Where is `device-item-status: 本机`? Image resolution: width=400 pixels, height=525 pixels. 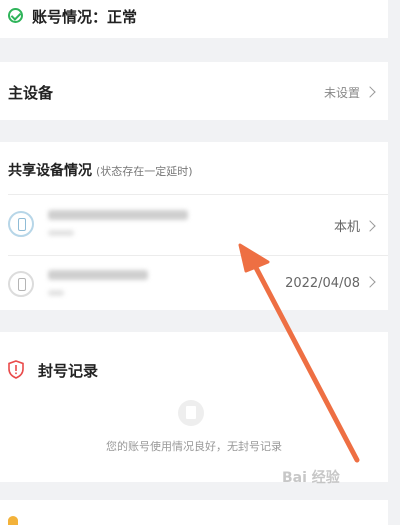 device-item-status: 本机 is located at coordinates (355, 225).